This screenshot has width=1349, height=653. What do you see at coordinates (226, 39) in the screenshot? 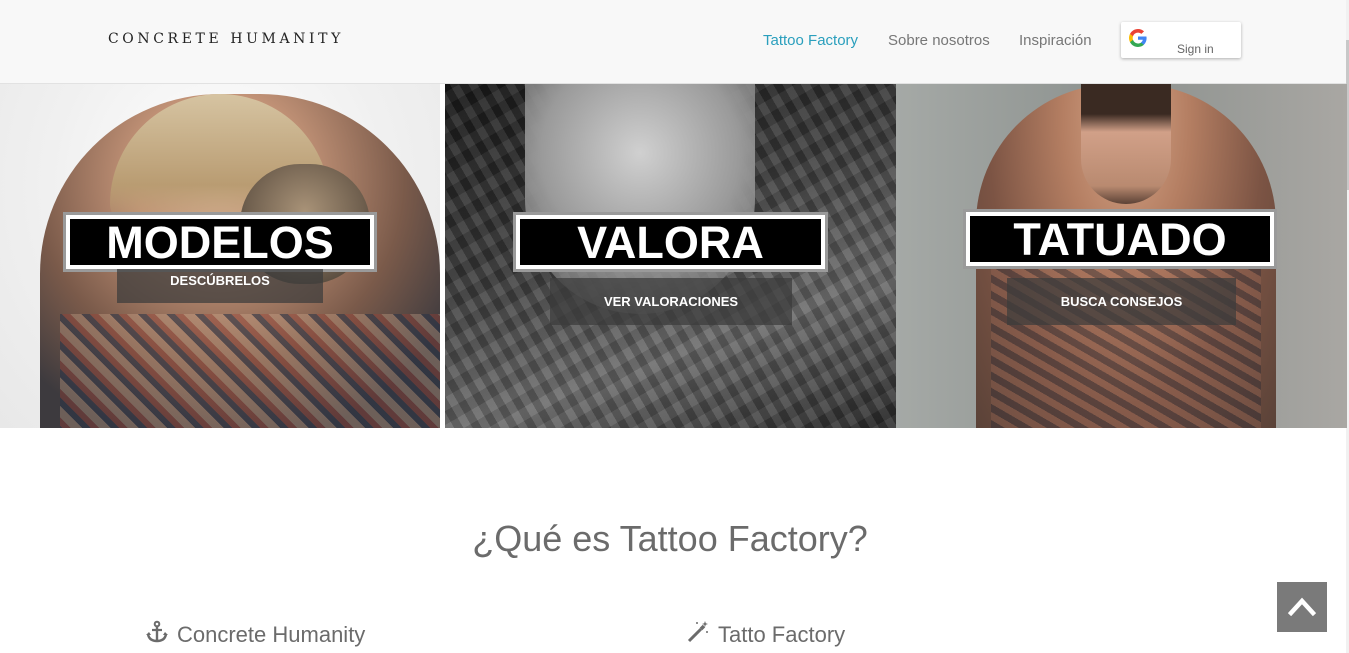
I see `brand-logo: CONCRETE HUMANITY` at bounding box center [226, 39].